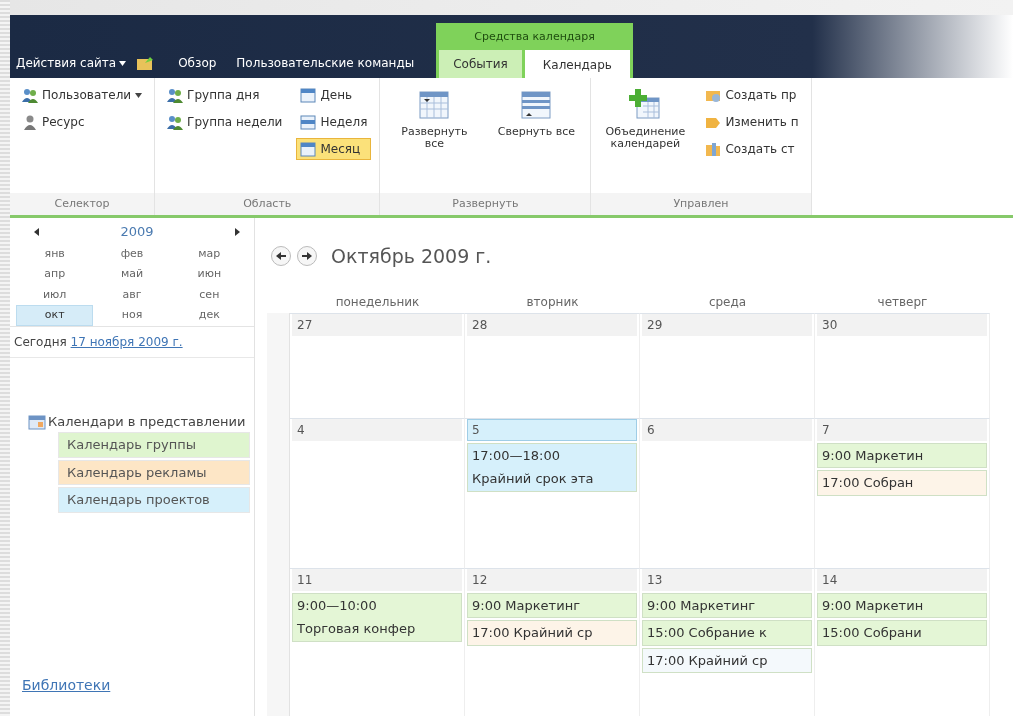 Image resolution: width=1013 pixels, height=716 pixels. I want to click on event-text: 17:00—18:00, so click(516, 455).